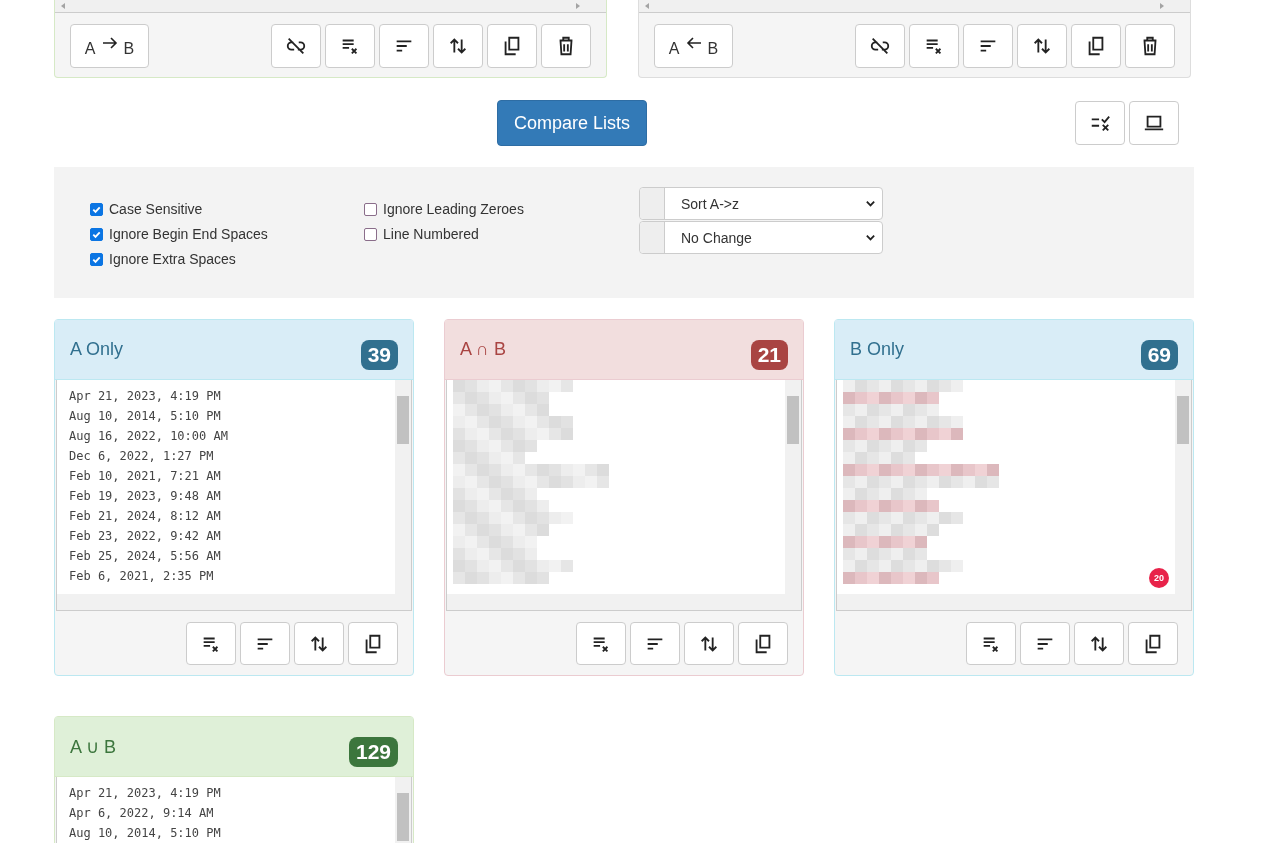 The image size is (1265, 843). I want to click on count-badge: 69, so click(1159, 355).